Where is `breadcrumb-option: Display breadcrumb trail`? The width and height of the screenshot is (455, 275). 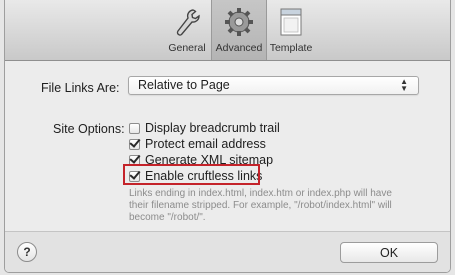 breadcrumb-option: Display breadcrumb trail is located at coordinates (204, 128).